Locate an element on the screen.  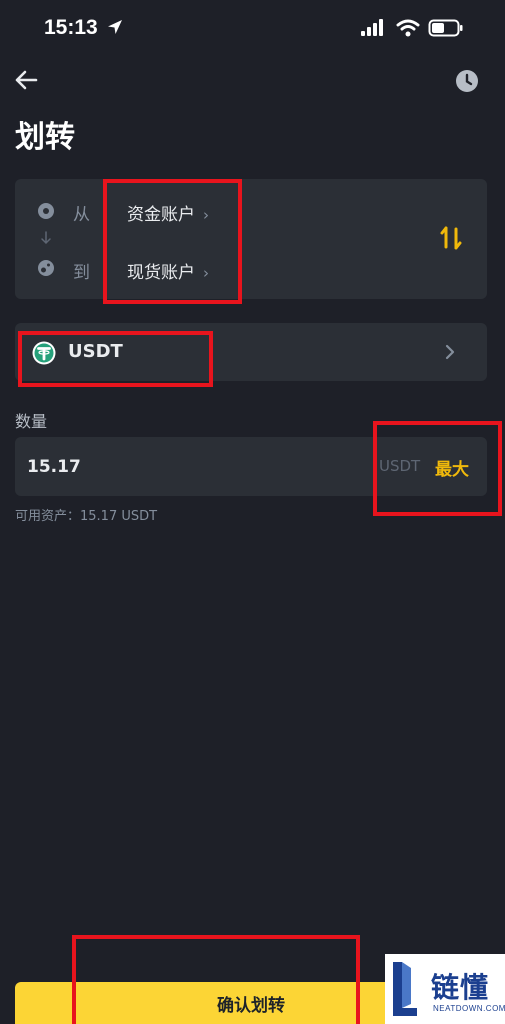
status-bar: 15:13 is located at coordinates (252, 30).